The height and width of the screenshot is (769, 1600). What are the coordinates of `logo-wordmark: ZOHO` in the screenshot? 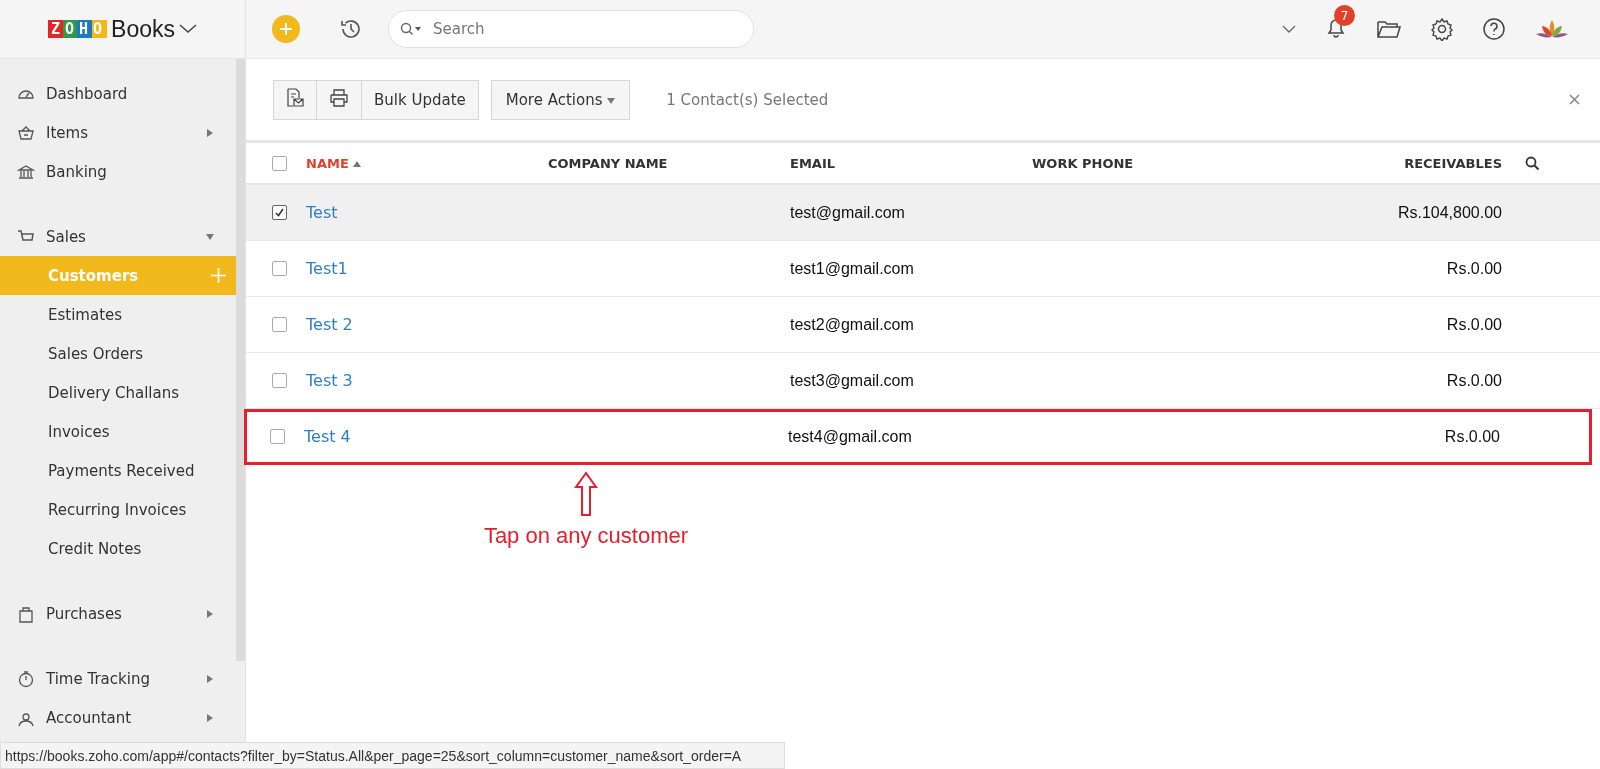 It's located at (77, 29).